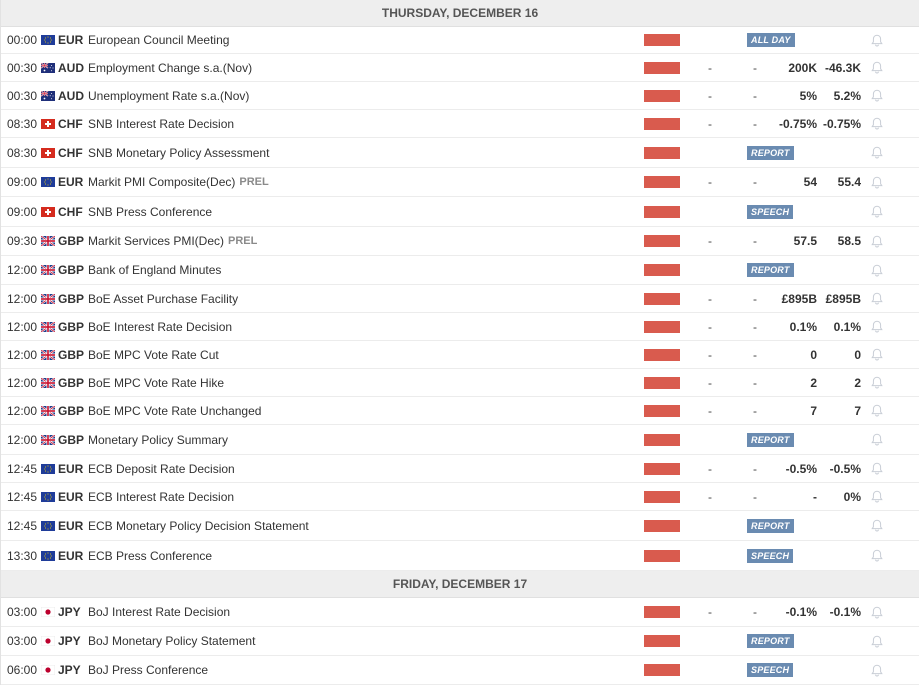  I want to click on event-time: 12:00, so click(22, 354).